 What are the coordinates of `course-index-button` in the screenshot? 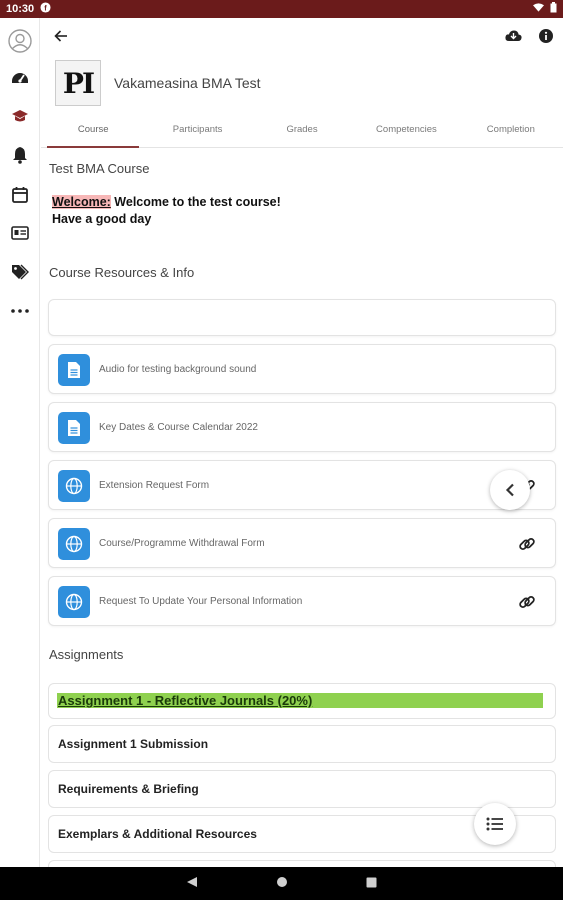 It's located at (495, 824).